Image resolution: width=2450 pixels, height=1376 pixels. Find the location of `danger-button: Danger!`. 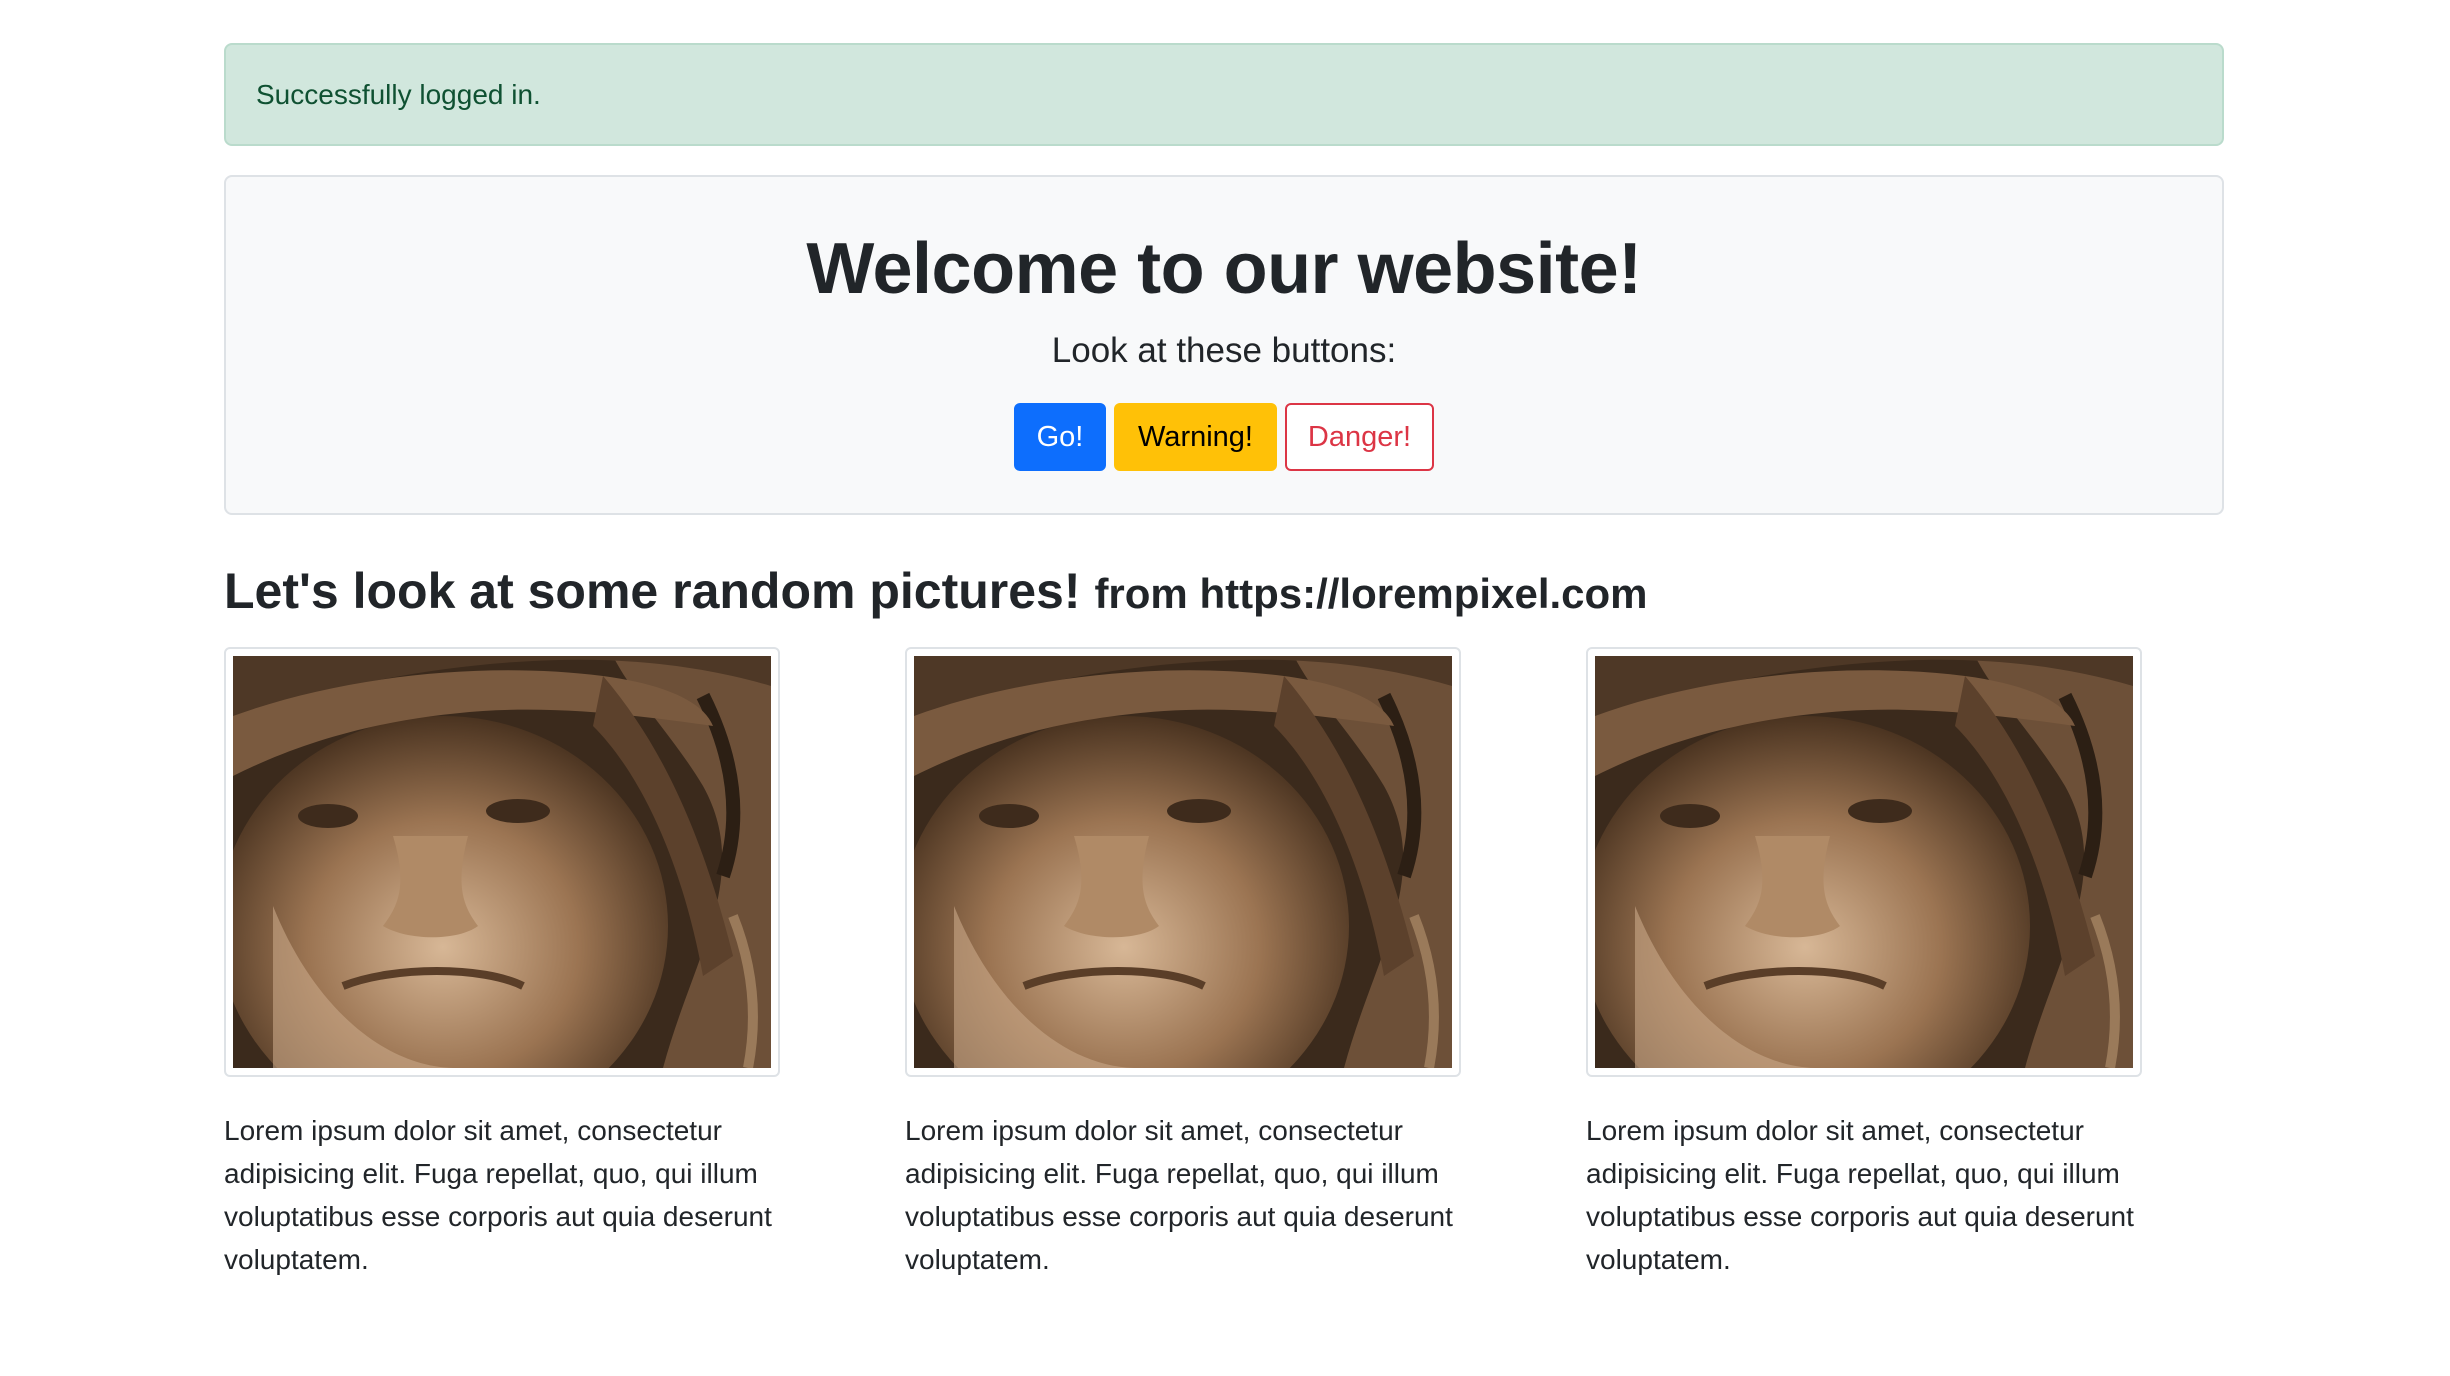

danger-button: Danger! is located at coordinates (1359, 437).